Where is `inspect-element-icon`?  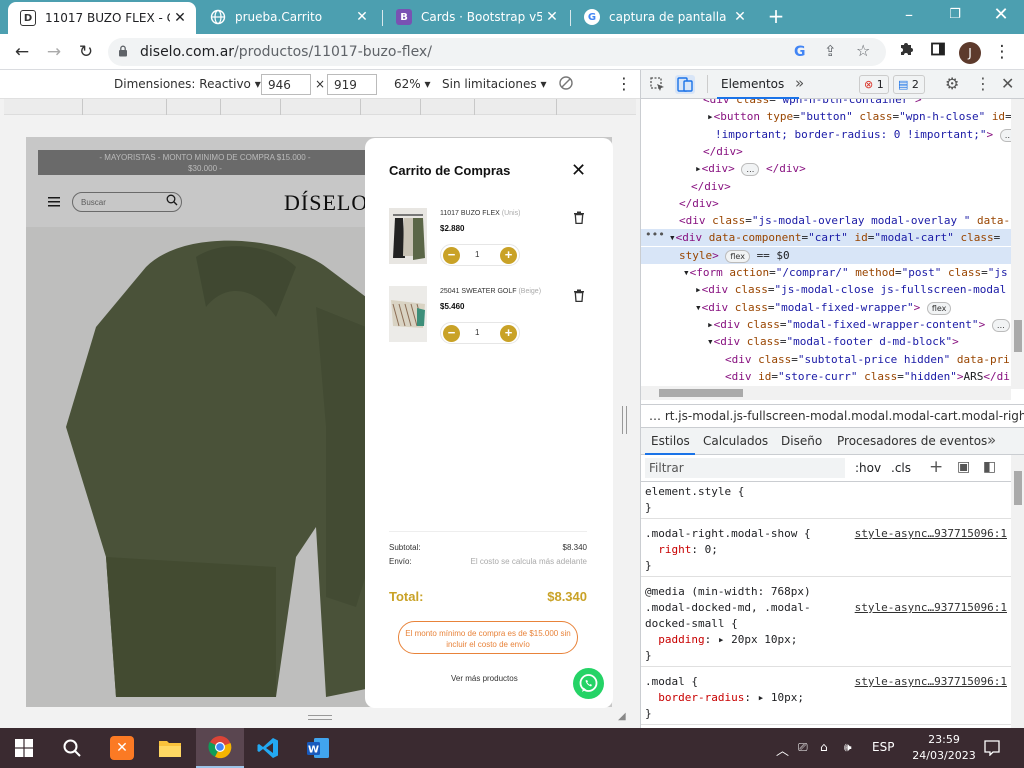 inspect-element-icon is located at coordinates (657, 86).